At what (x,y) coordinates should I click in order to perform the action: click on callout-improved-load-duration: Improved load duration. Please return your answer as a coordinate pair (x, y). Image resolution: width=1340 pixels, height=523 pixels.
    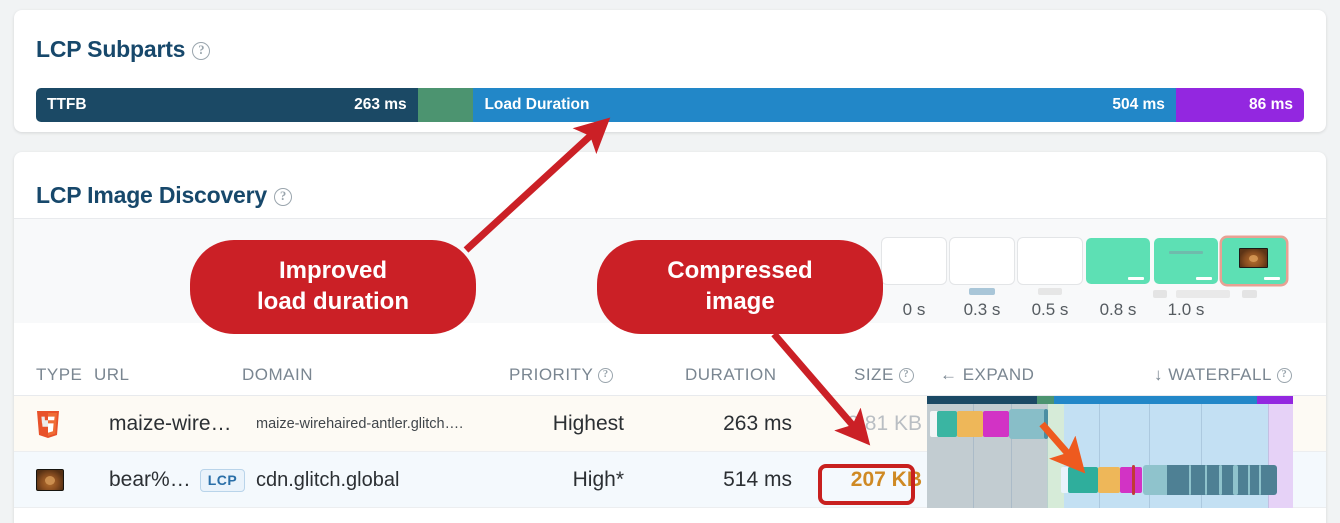
    Looking at the image, I should click on (333, 287).